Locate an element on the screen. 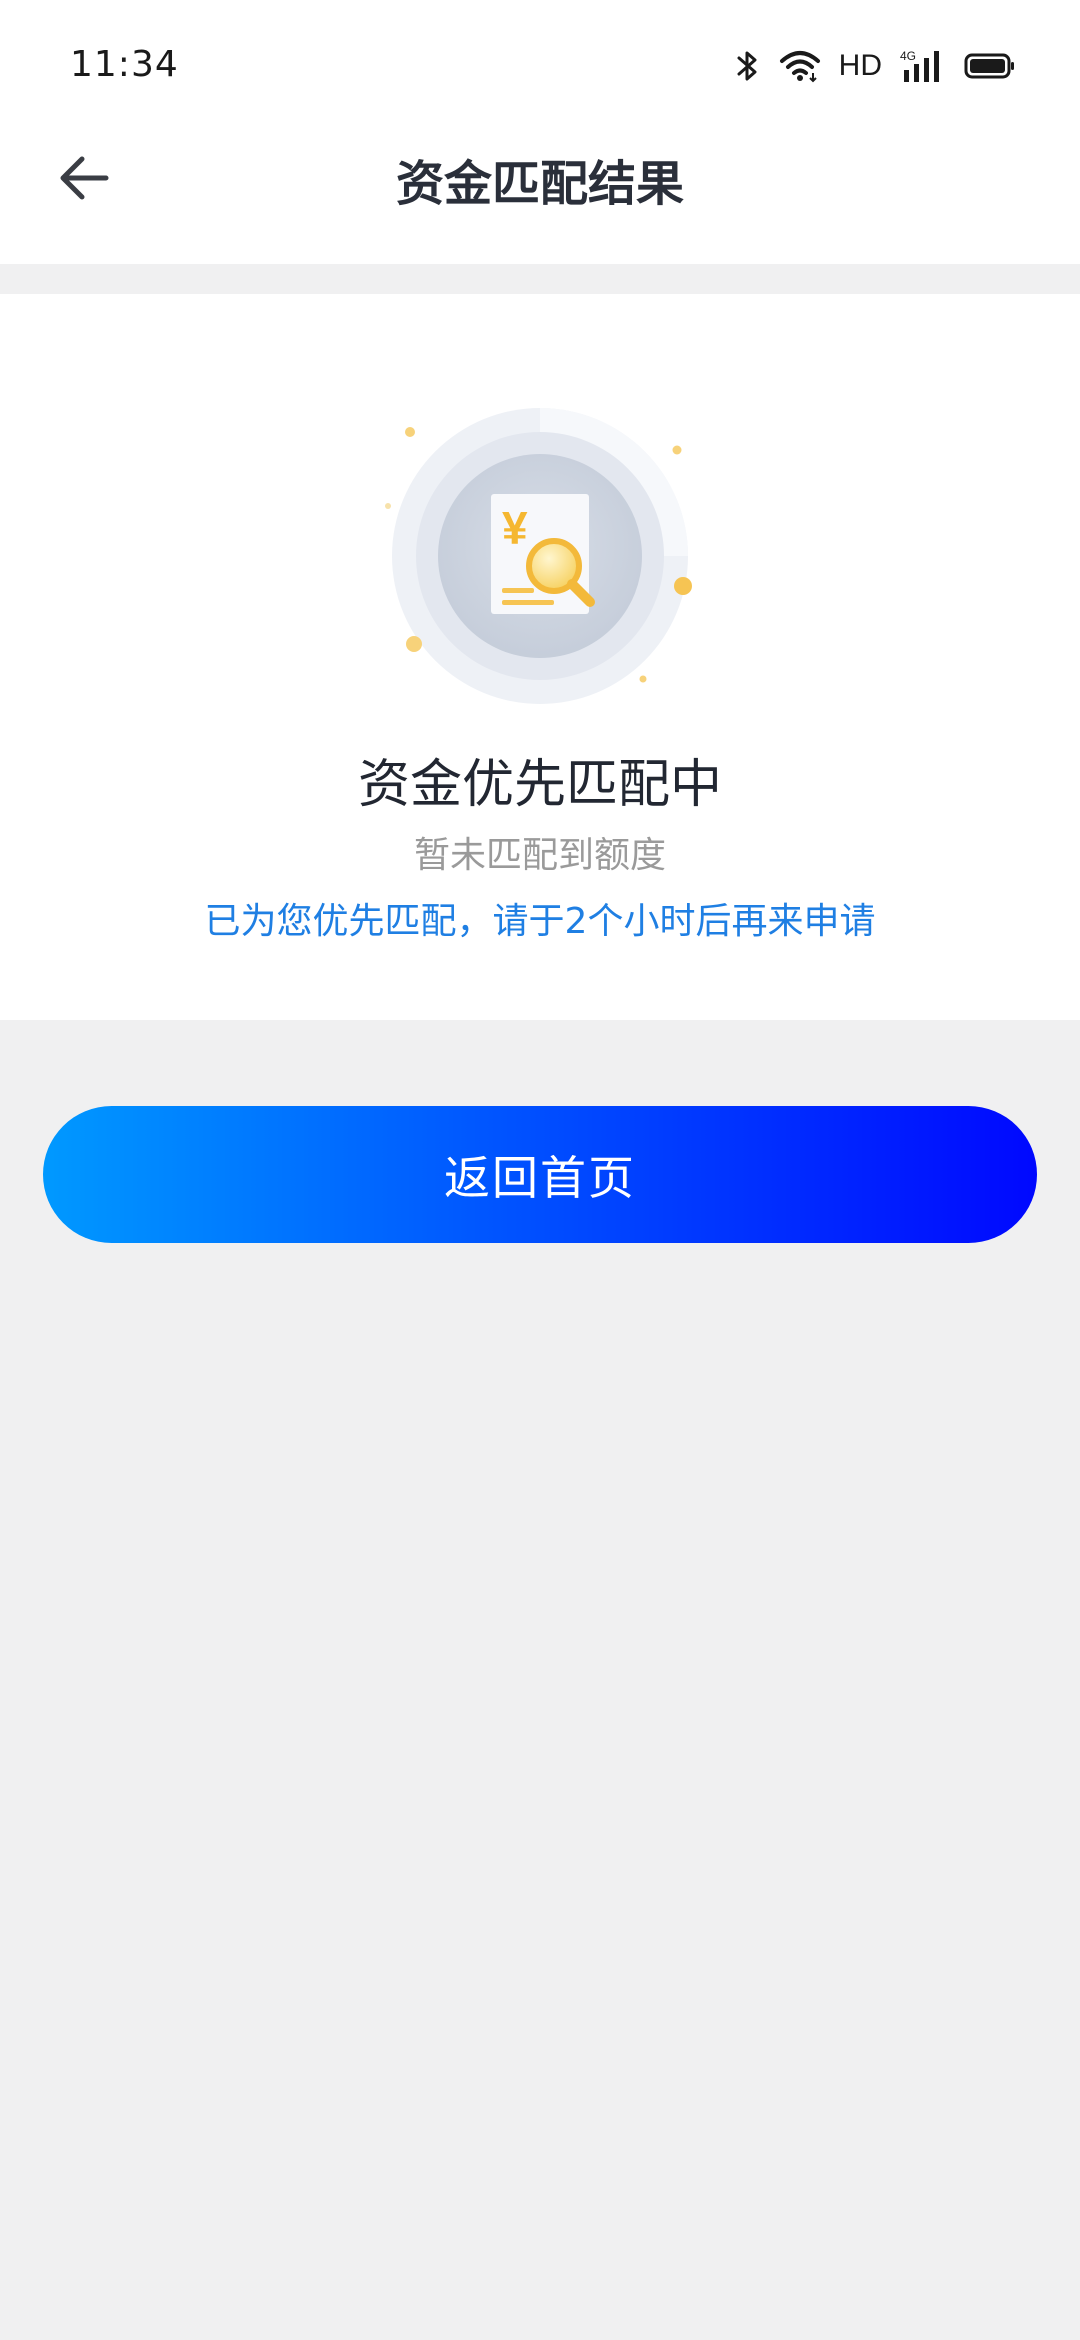 The width and height of the screenshot is (1080, 2340). result-note: 已为您优先匹配，请于2个小时后再来申请 is located at coordinates (540, 921).